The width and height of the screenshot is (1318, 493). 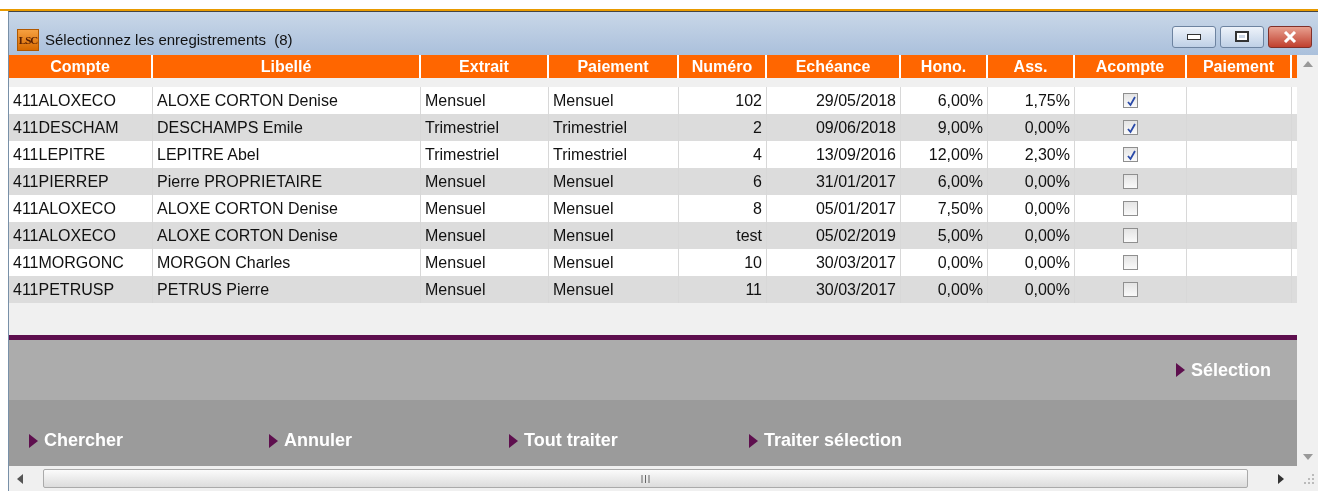 What do you see at coordinates (169, 39) in the screenshot?
I see `window-title: Sélectionnez les enregistrements (8)` at bounding box center [169, 39].